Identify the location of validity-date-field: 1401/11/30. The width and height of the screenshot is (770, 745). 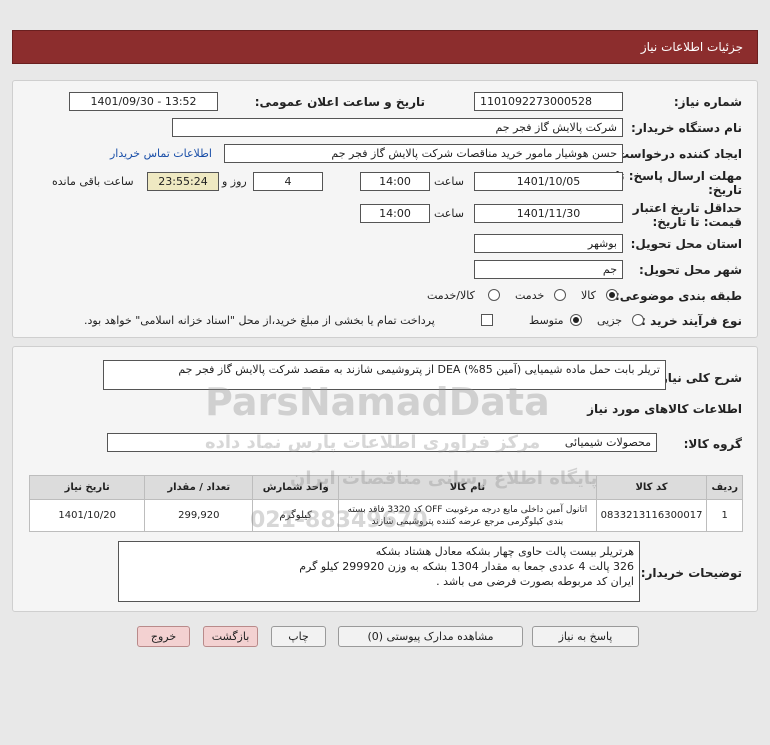
(548, 213).